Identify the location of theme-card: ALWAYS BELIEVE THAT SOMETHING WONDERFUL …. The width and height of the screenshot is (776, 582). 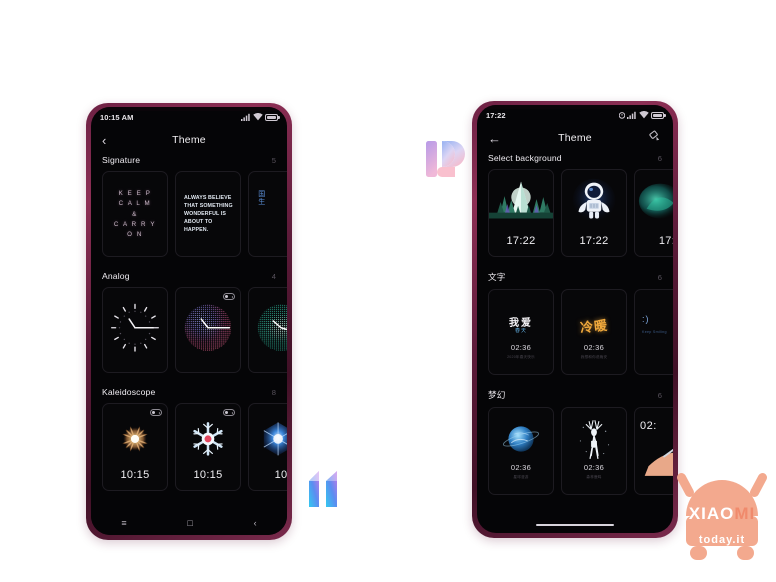
(208, 214).